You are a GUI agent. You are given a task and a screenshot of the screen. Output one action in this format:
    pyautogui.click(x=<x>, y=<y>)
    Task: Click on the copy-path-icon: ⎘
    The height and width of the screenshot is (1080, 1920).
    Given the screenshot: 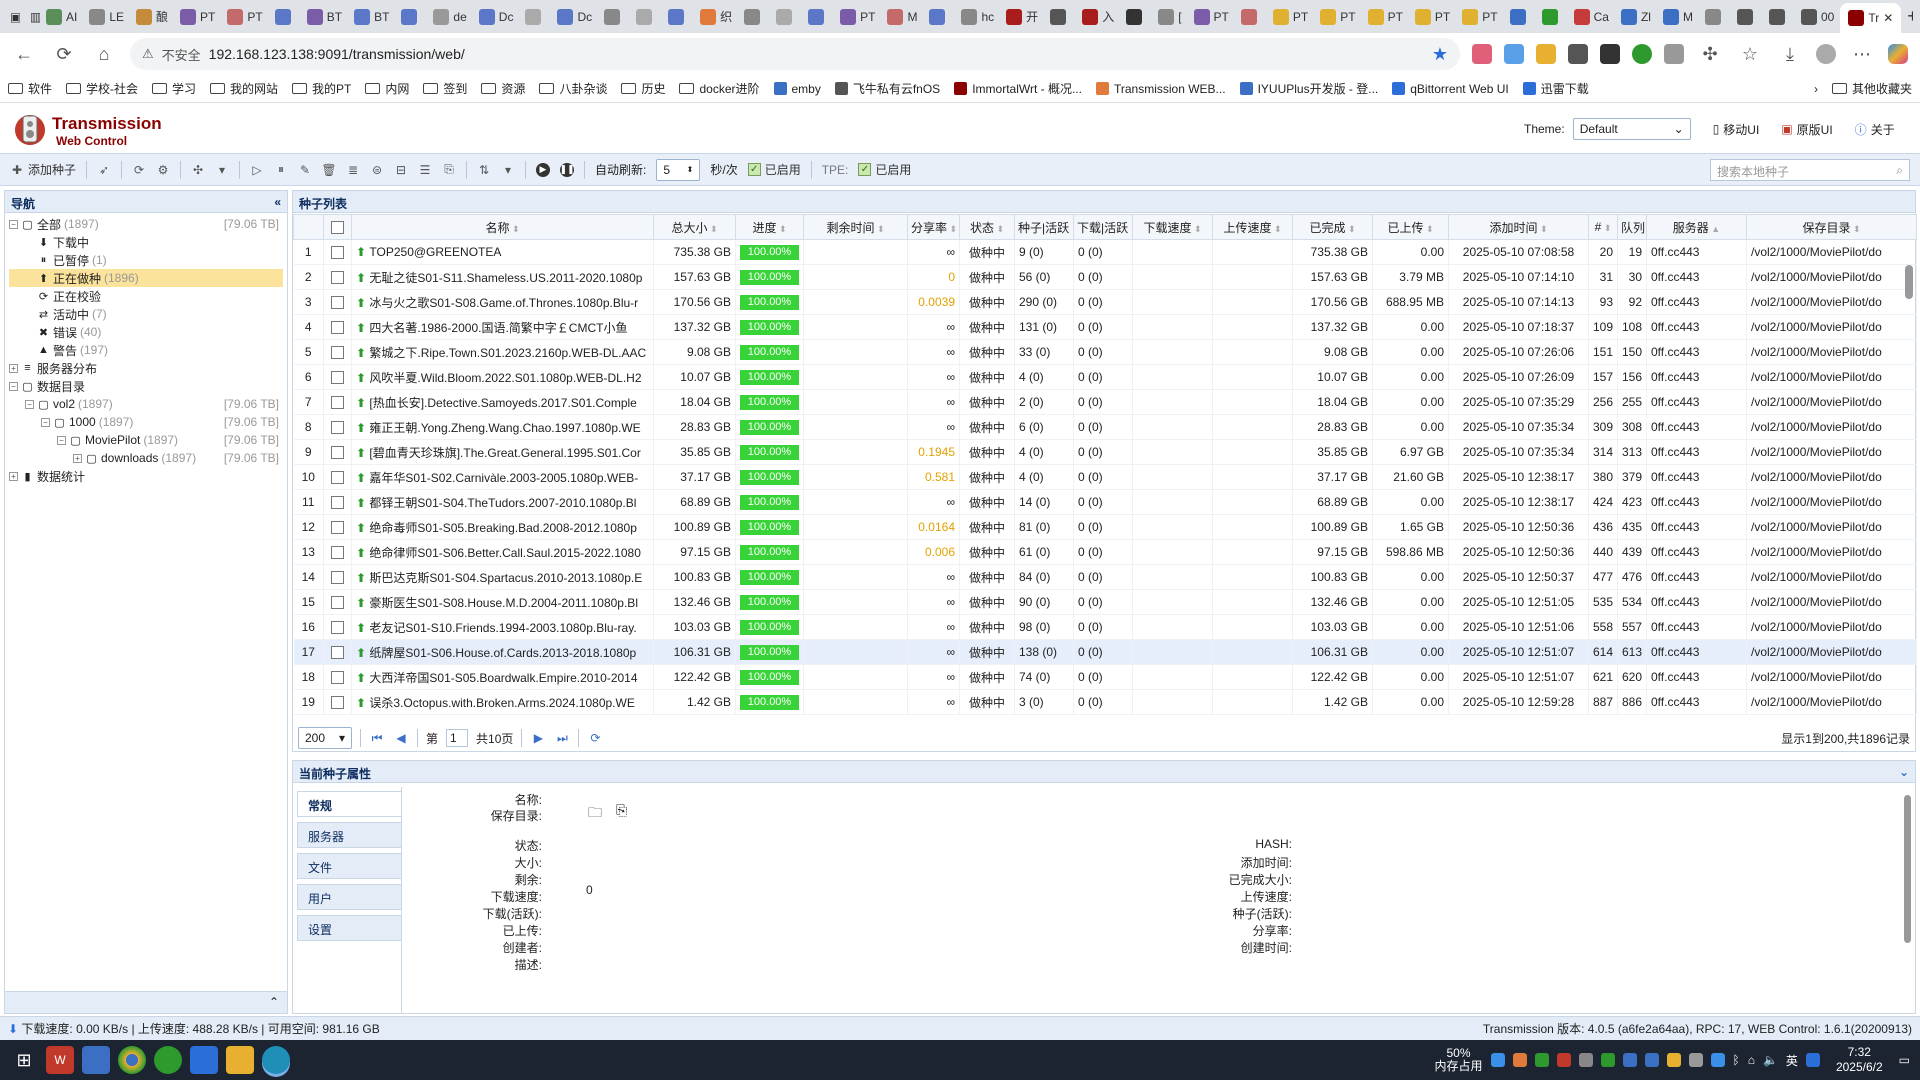 What is the action you would take?
    pyautogui.click(x=621, y=810)
    